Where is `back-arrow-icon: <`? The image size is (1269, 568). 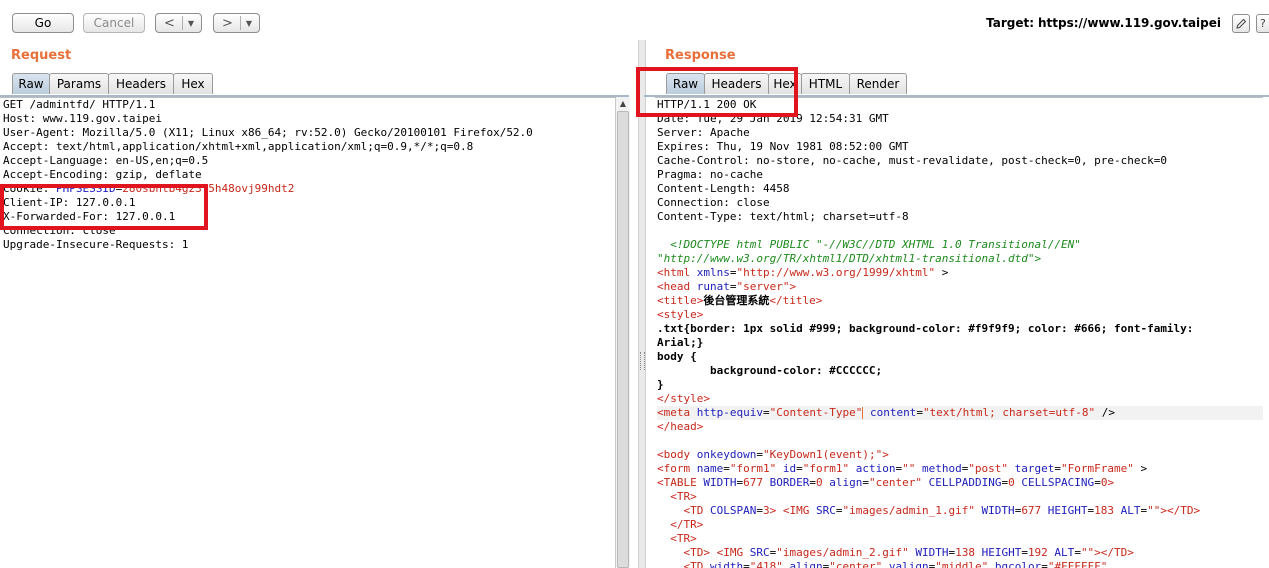
back-arrow-icon: < is located at coordinates (169, 23).